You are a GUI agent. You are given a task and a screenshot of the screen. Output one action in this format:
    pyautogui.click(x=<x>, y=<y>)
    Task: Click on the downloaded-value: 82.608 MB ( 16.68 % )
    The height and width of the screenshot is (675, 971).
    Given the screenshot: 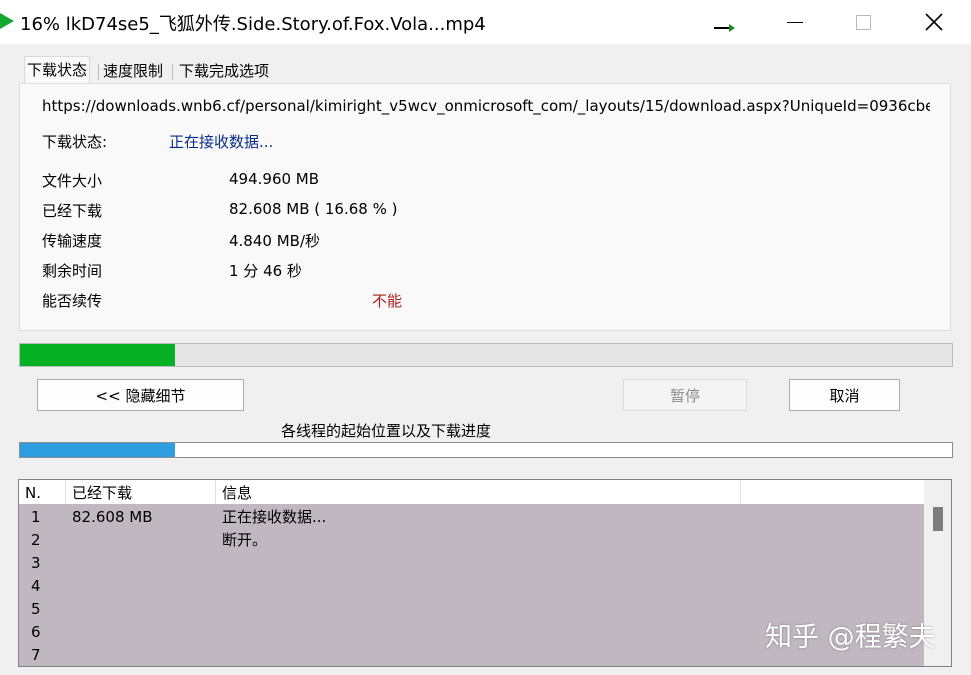 What is the action you would take?
    pyautogui.click(x=313, y=209)
    